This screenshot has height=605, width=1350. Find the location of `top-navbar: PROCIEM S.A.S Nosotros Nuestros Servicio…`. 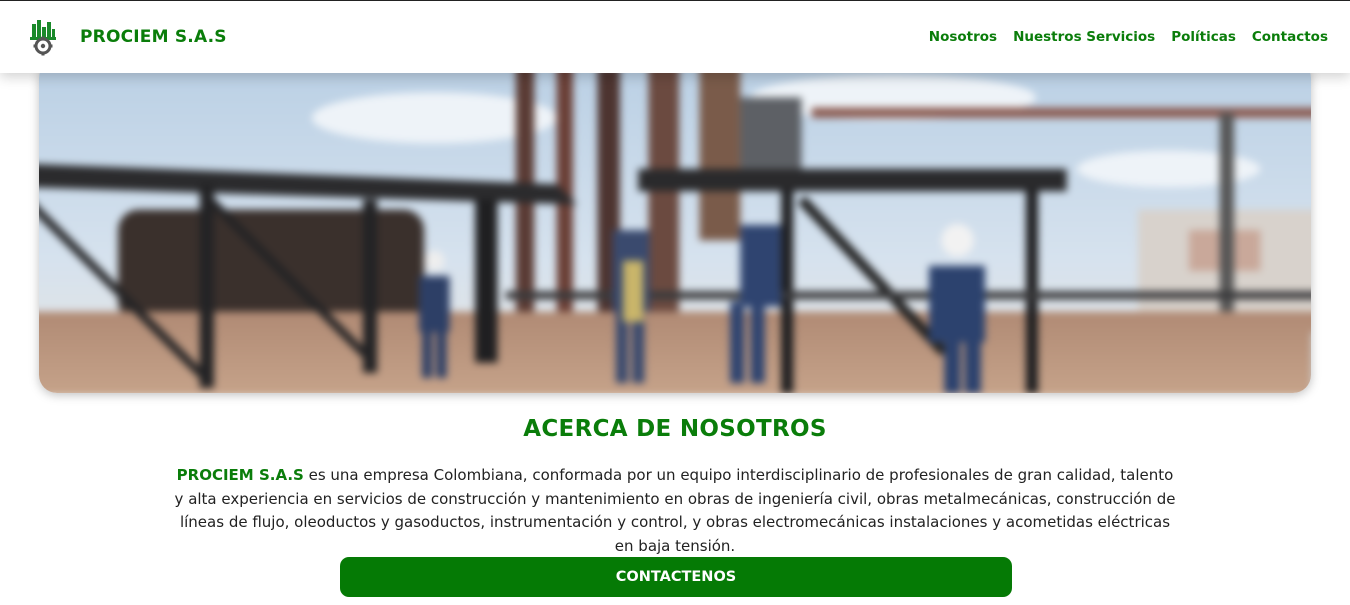

top-navbar: PROCIEM S.A.S Nosotros Nuestros Servicio… is located at coordinates (675, 36).